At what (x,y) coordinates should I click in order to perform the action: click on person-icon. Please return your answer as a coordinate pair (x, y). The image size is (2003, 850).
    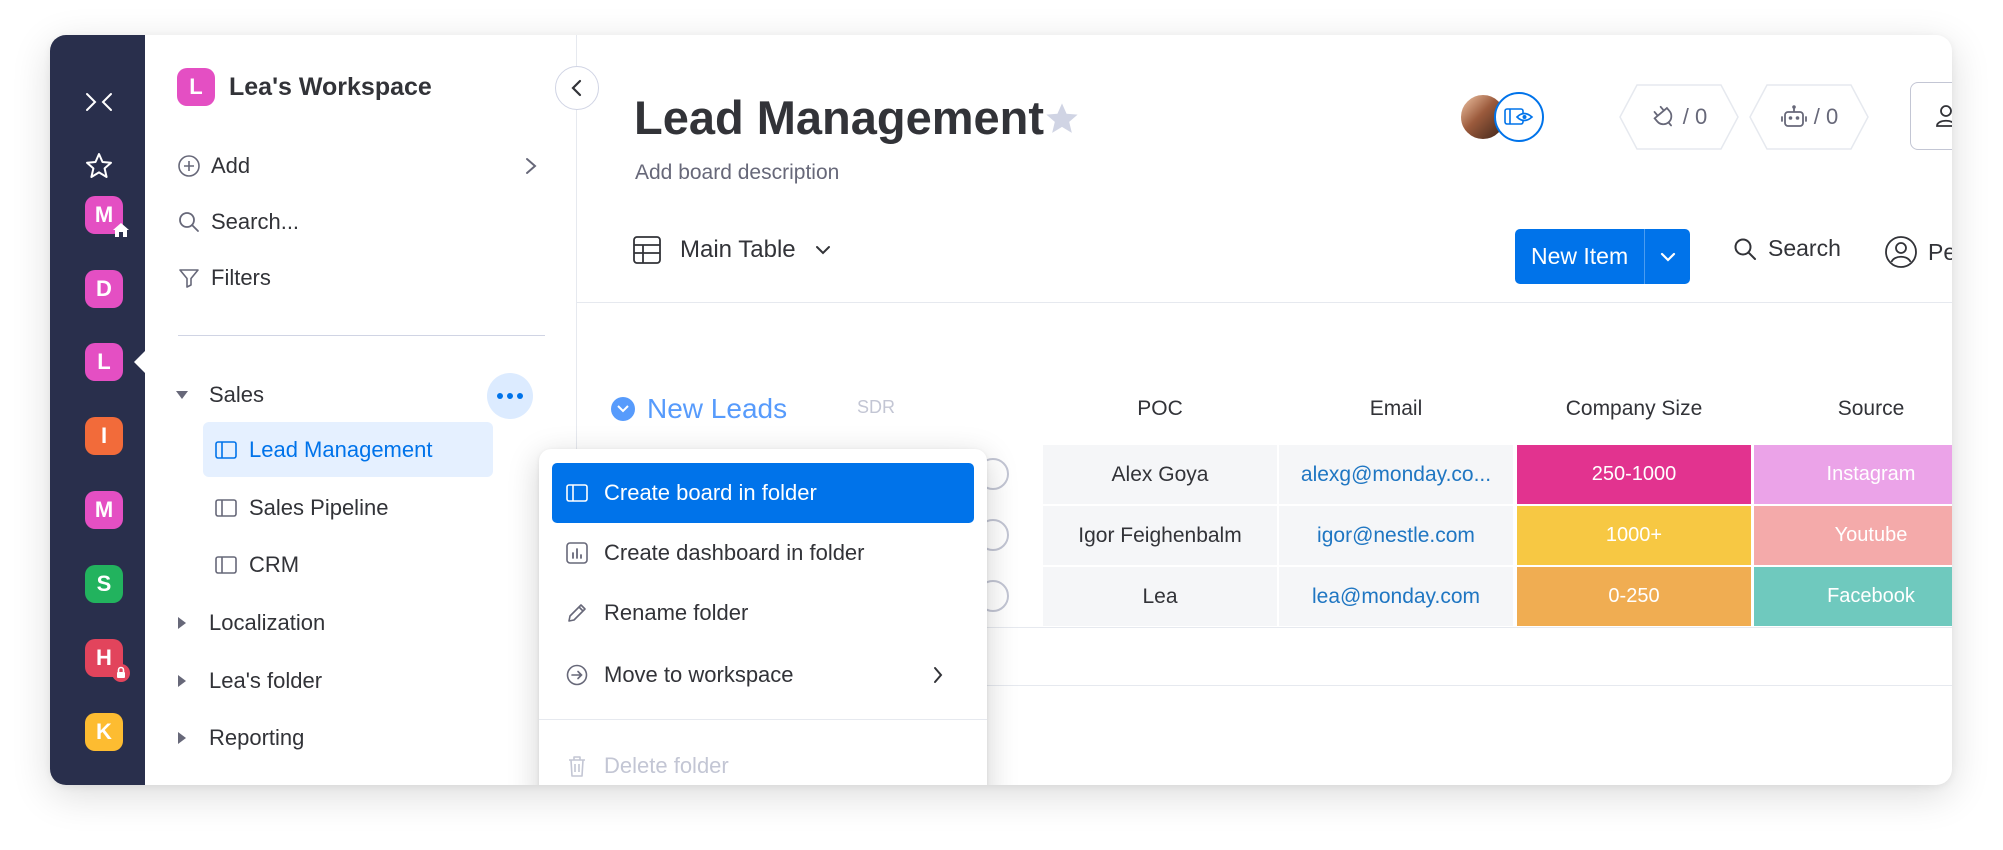
    Looking at the image, I should click on (1901, 252).